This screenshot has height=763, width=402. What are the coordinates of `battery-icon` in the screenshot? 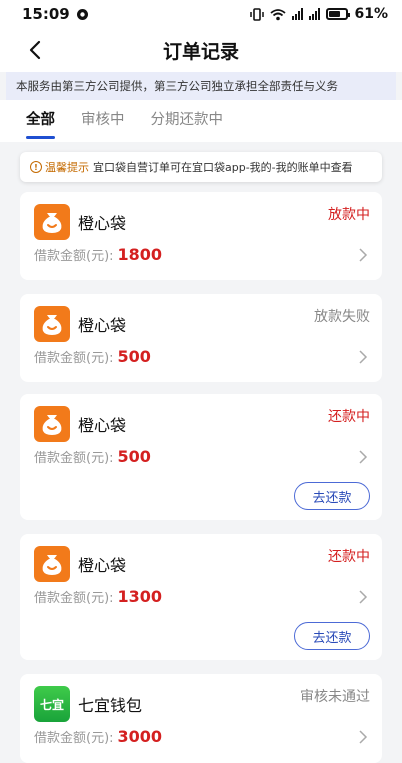 It's located at (338, 14).